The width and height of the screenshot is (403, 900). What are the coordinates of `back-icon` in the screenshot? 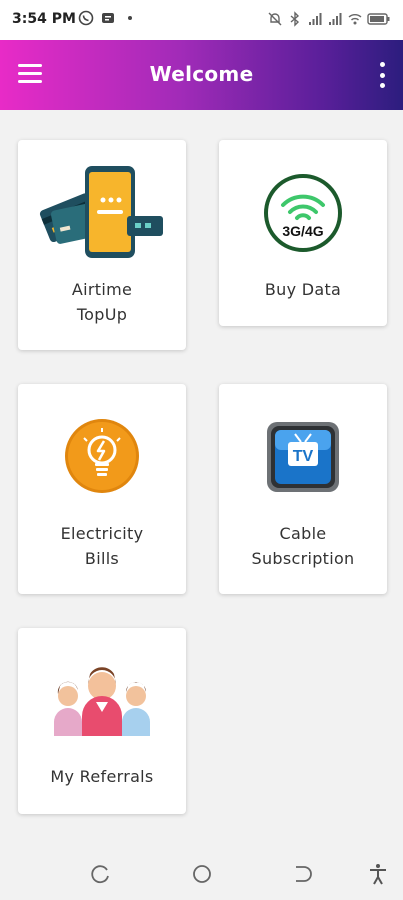 It's located at (302, 874).